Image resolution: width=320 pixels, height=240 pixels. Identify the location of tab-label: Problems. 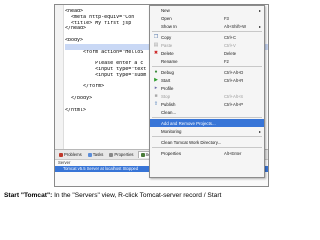
(73, 154).